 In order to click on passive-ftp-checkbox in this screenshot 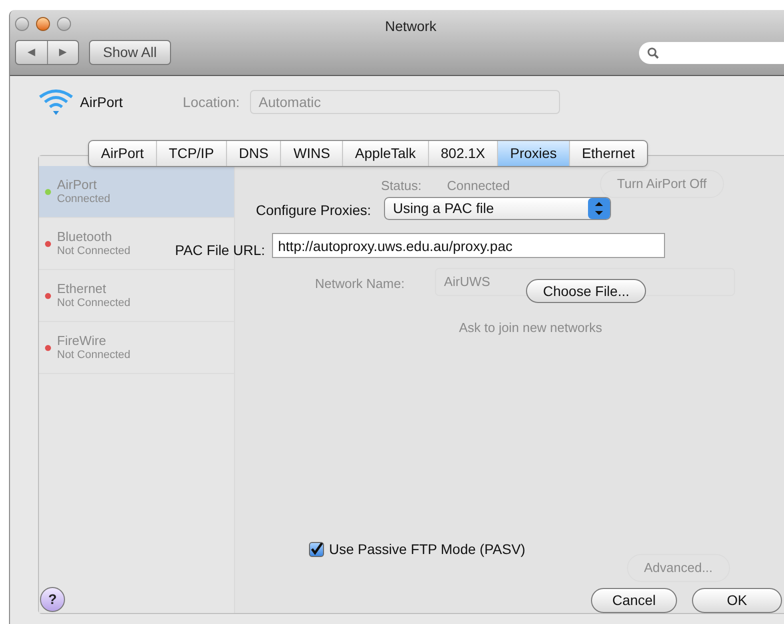, I will do `click(316, 549)`.